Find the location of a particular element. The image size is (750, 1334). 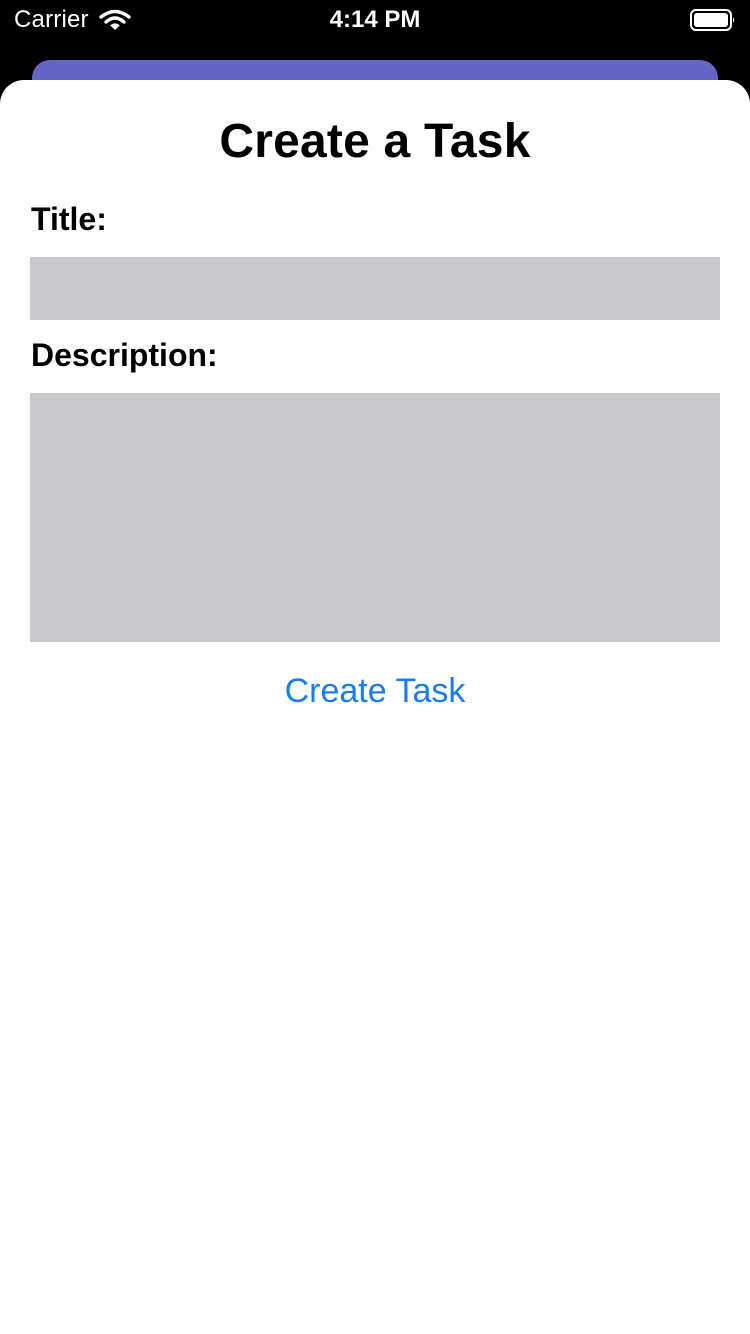

battery-icon is located at coordinates (712, 20).